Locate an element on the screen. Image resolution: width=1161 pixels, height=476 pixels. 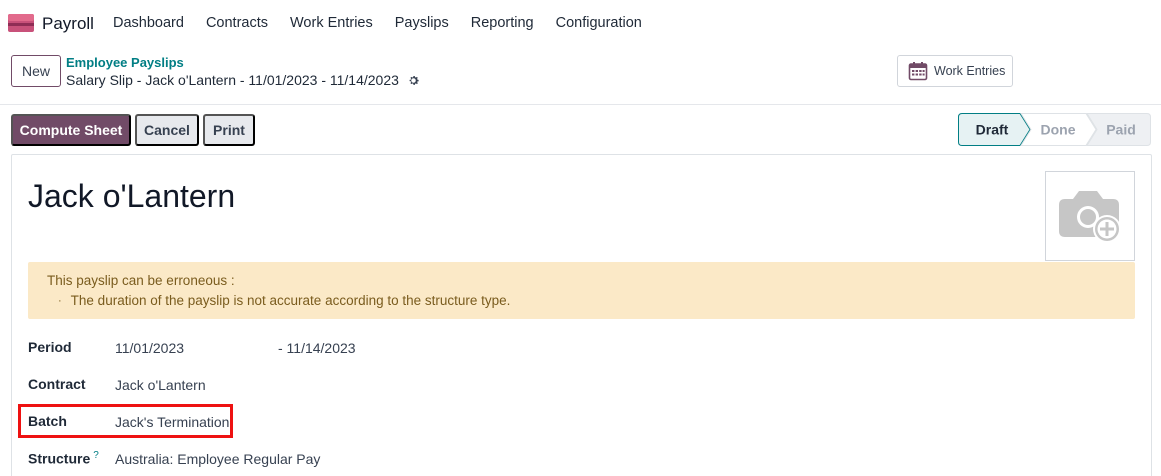
compute-sheet-button: Compute Sheet is located at coordinates (71, 130).